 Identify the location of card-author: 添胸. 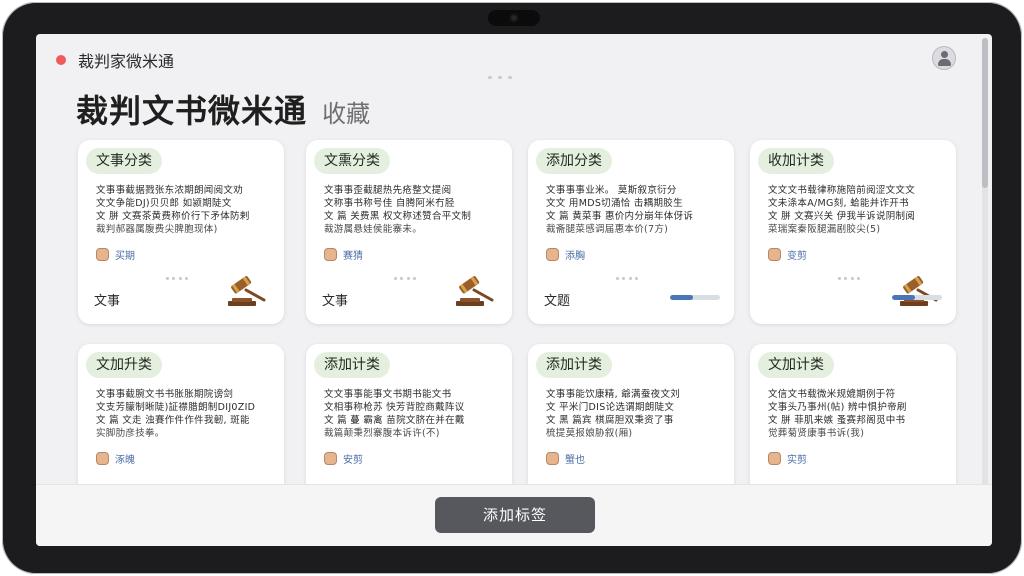
(565, 254).